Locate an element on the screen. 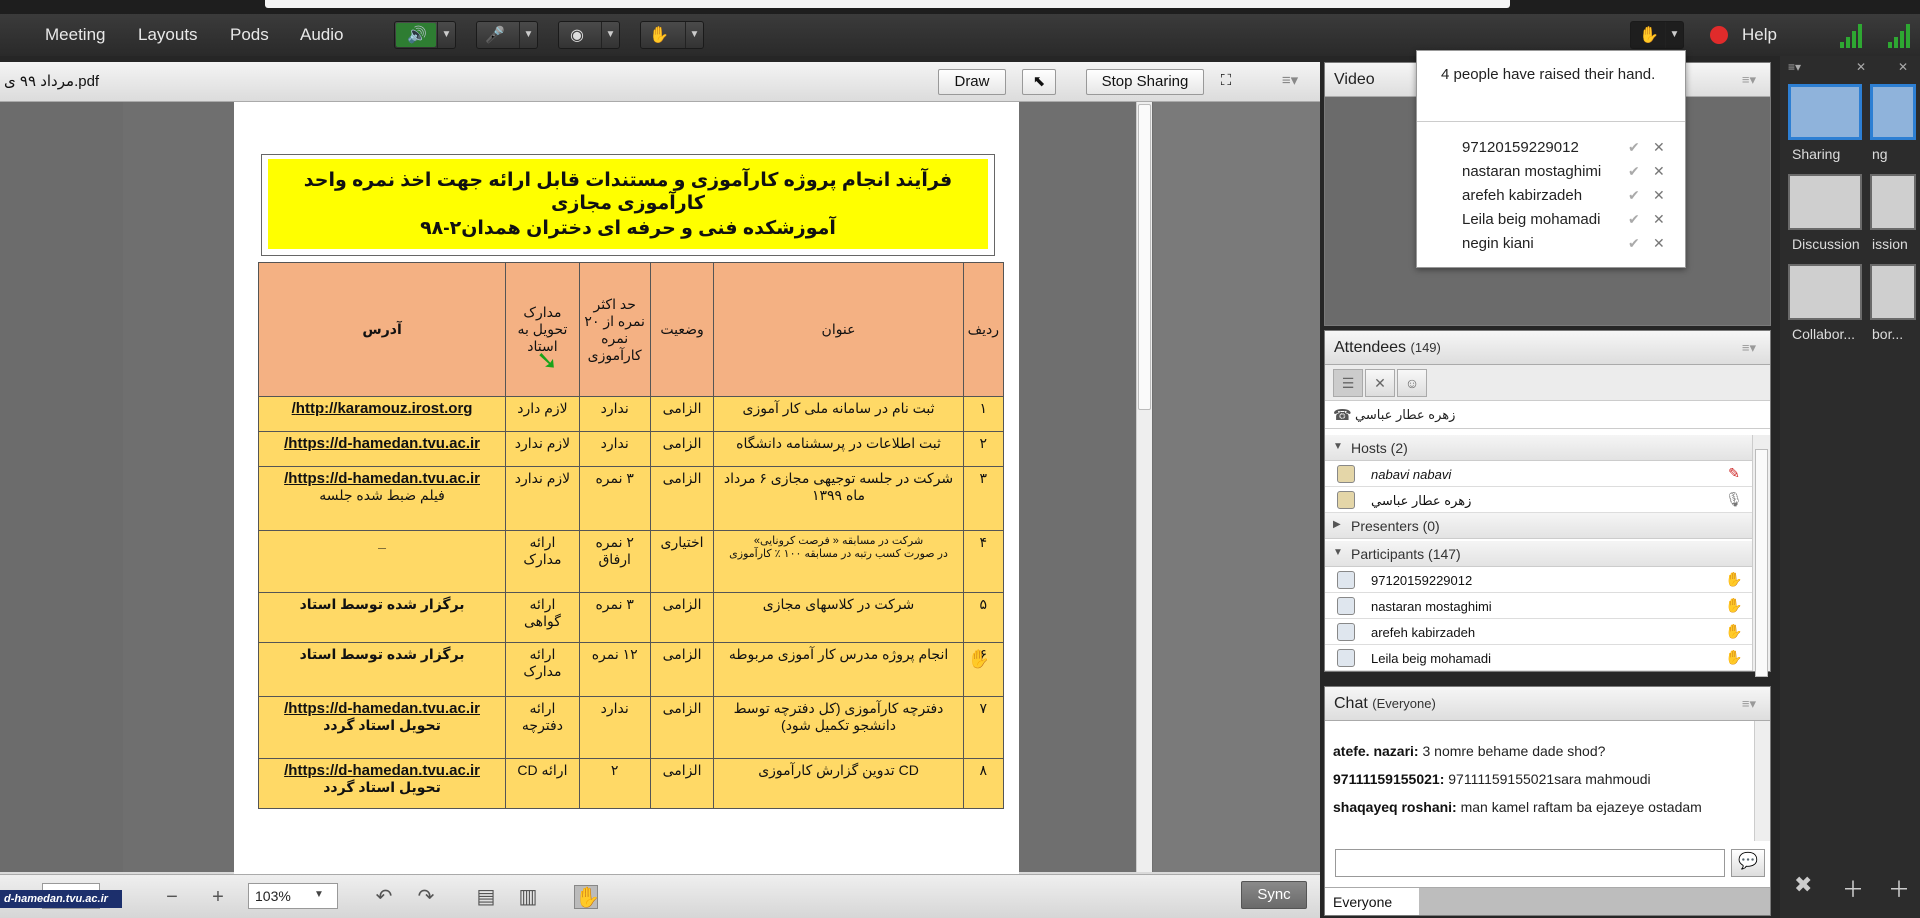 The height and width of the screenshot is (918, 1920). layout-collaboration2-thumb is located at coordinates (1893, 292).